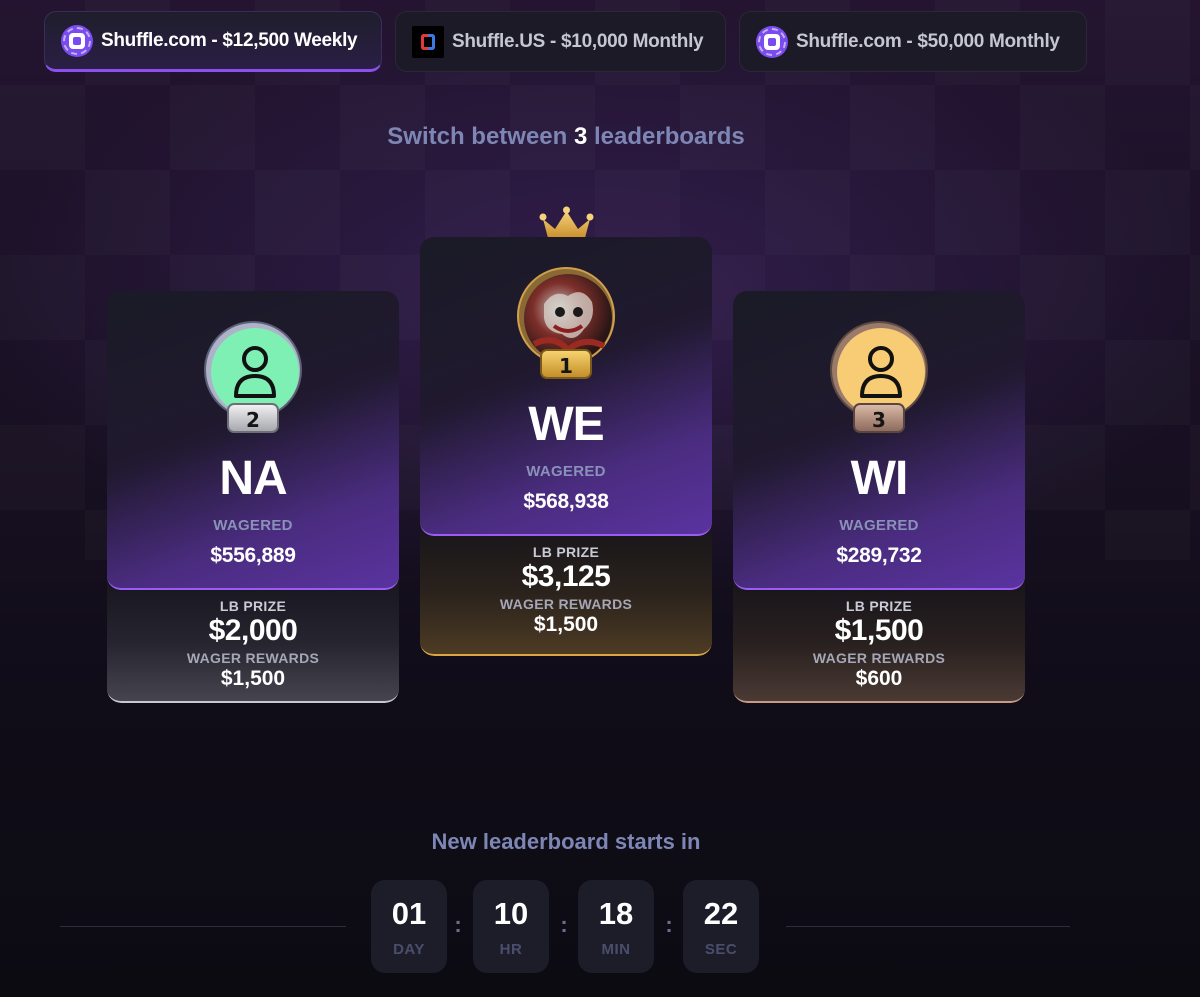 The height and width of the screenshot is (997, 1200). Describe the element at coordinates (566, 501) in the screenshot. I see `wagered-value: $568,938` at that location.